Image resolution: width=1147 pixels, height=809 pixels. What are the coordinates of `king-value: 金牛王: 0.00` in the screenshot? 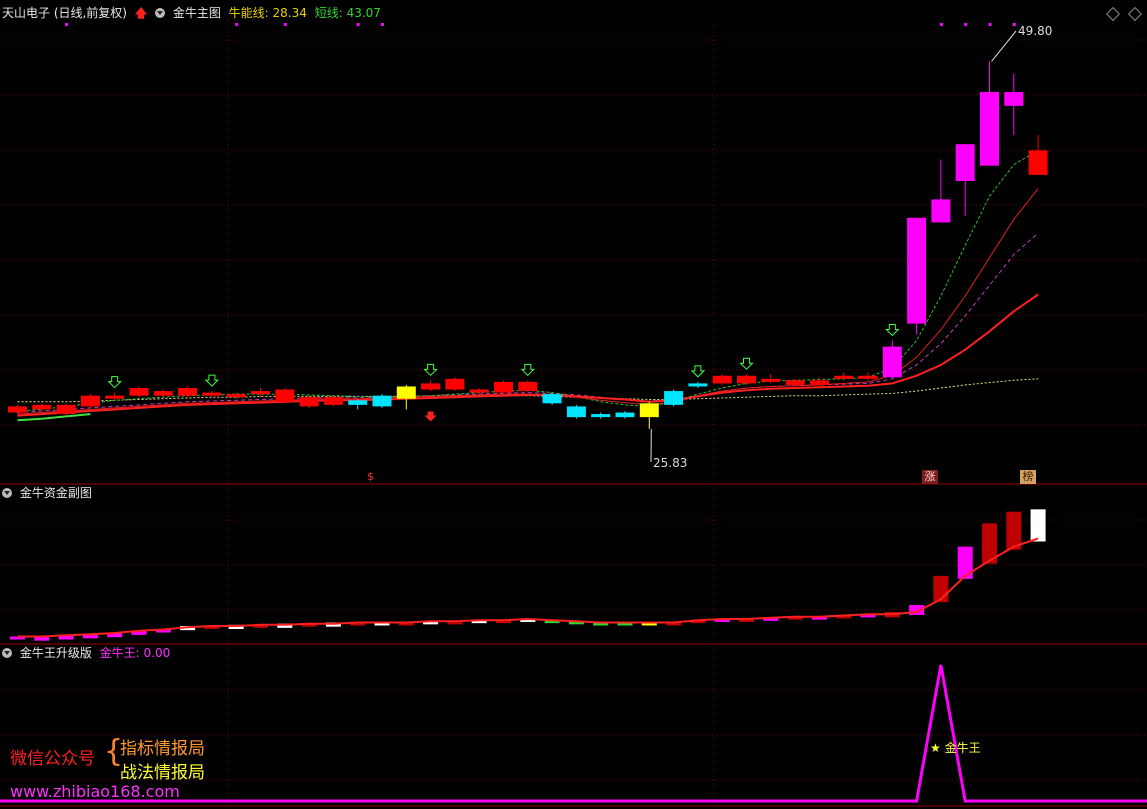 It's located at (135, 653).